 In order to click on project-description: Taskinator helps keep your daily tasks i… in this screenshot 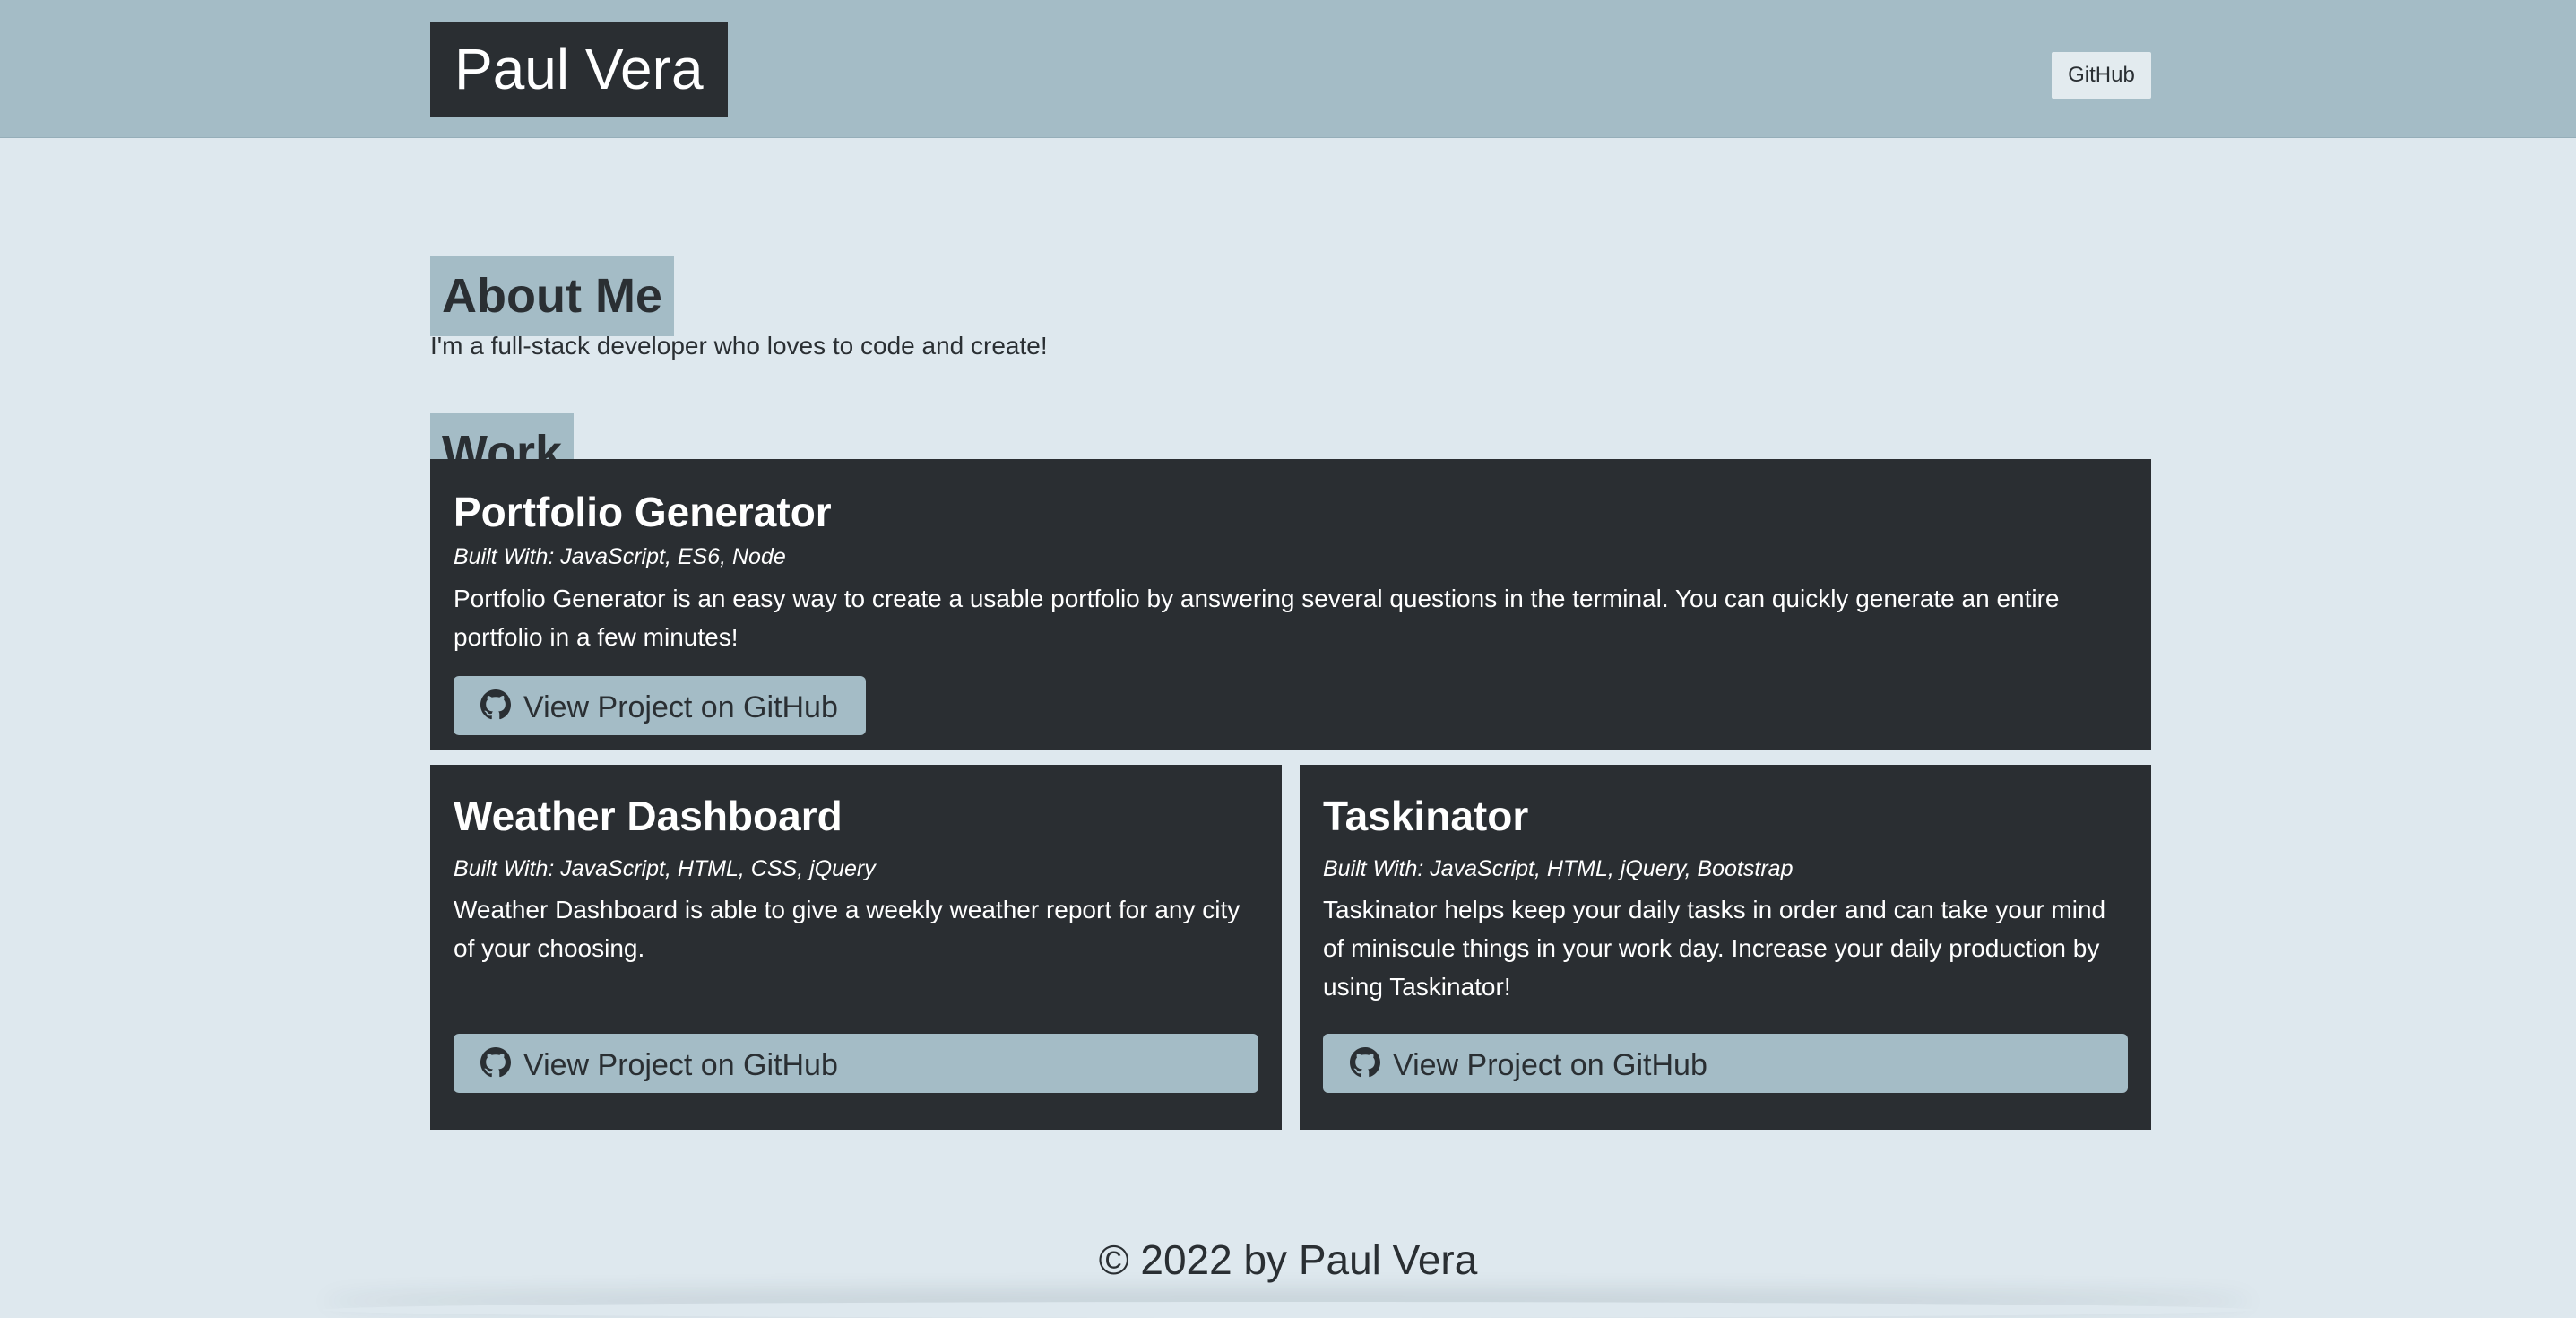, I will do `click(1714, 949)`.